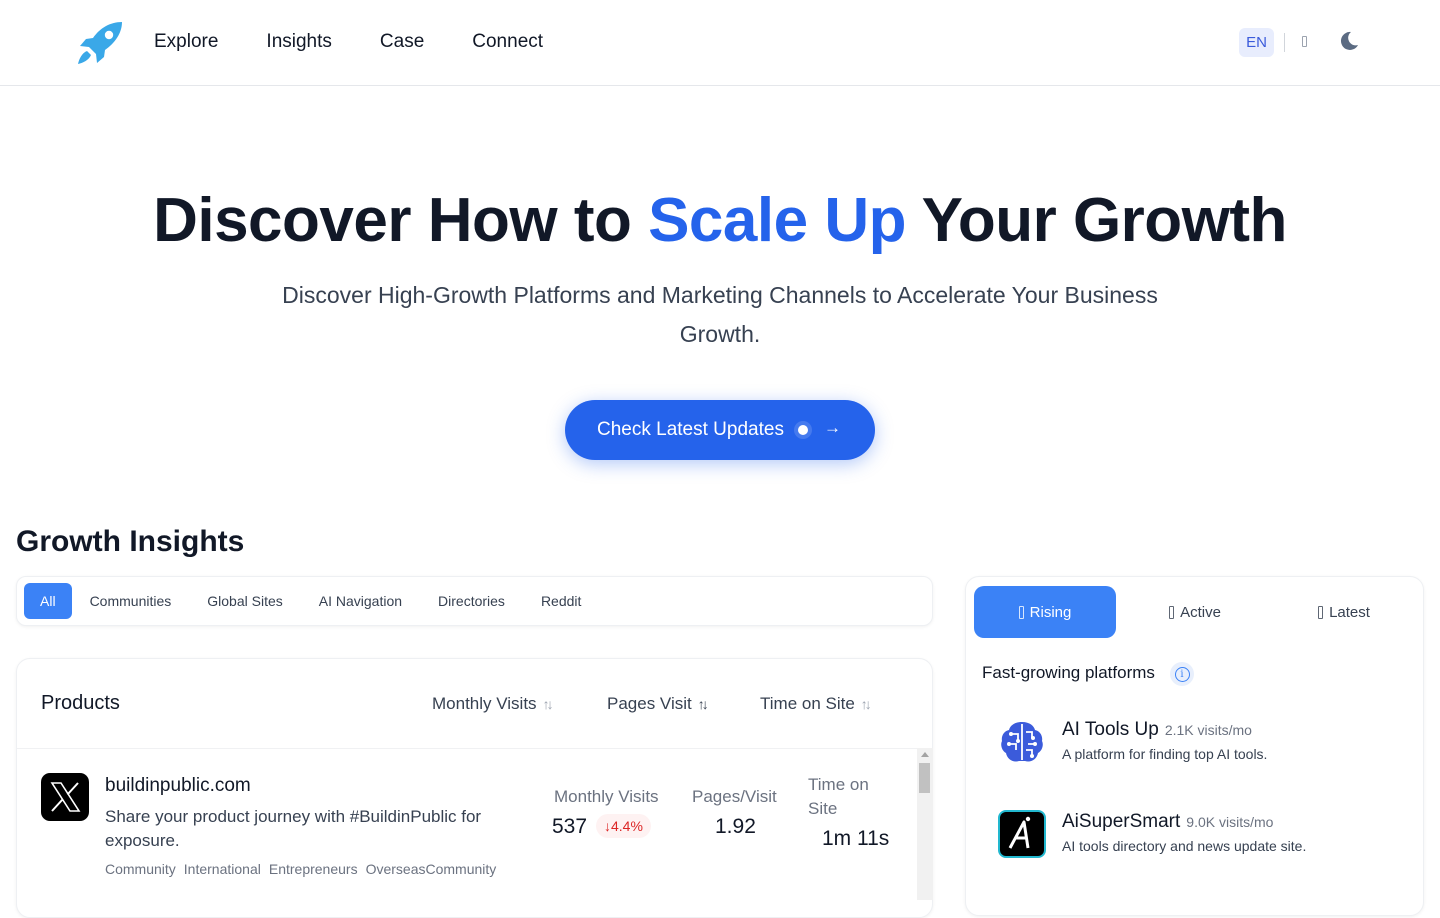 This screenshot has height=918, width=1440. I want to click on monthly-visits-label: Monthly Visits, so click(606, 796).